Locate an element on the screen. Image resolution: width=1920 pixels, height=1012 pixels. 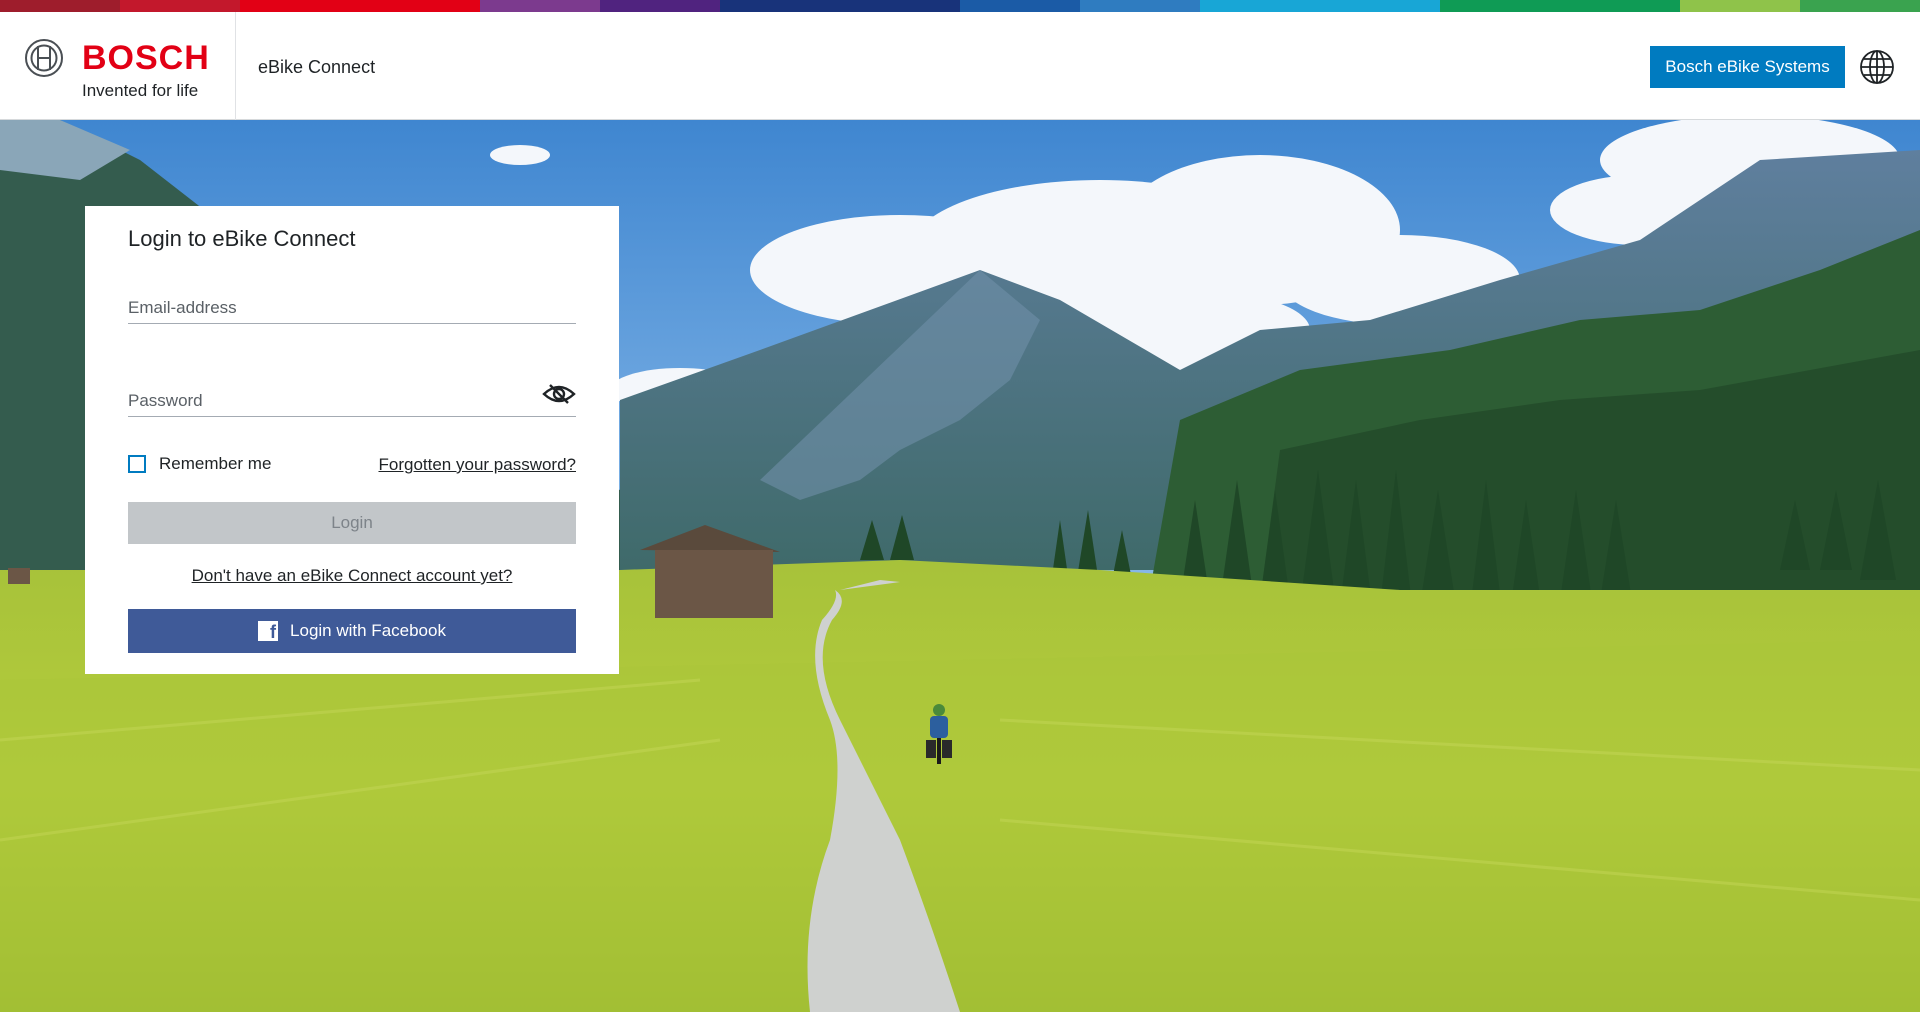
brand-color-stripe is located at coordinates (960, 6).